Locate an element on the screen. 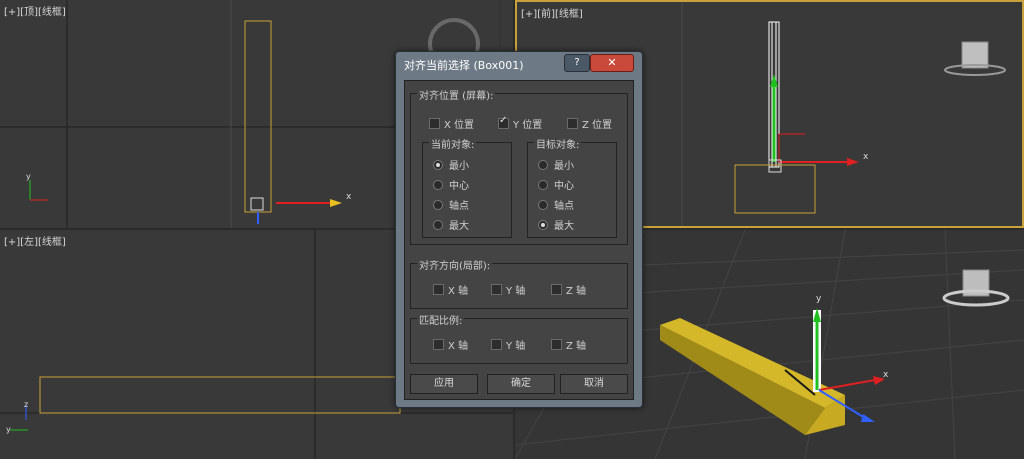  orient-y-label: Y 轴 is located at coordinates (516, 291).